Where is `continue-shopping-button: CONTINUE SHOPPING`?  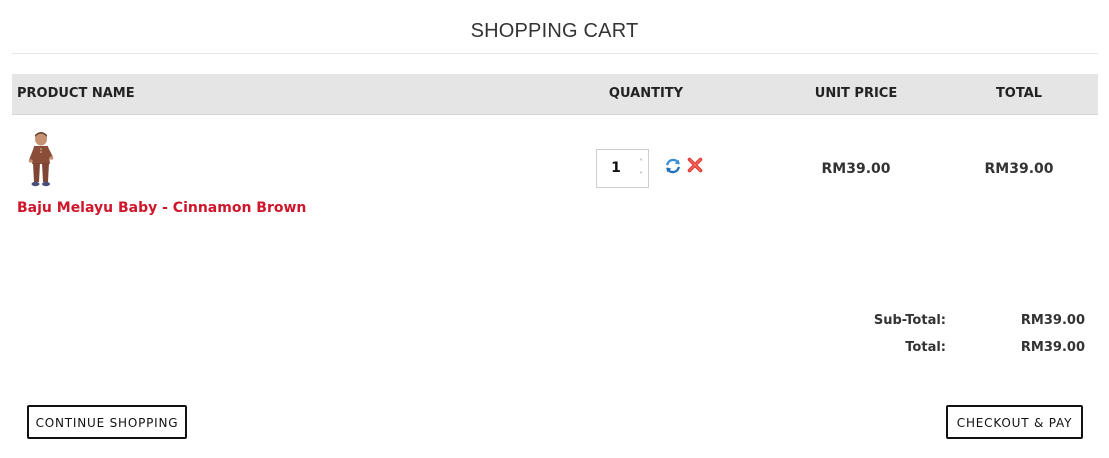 continue-shopping-button: CONTINUE SHOPPING is located at coordinates (107, 422).